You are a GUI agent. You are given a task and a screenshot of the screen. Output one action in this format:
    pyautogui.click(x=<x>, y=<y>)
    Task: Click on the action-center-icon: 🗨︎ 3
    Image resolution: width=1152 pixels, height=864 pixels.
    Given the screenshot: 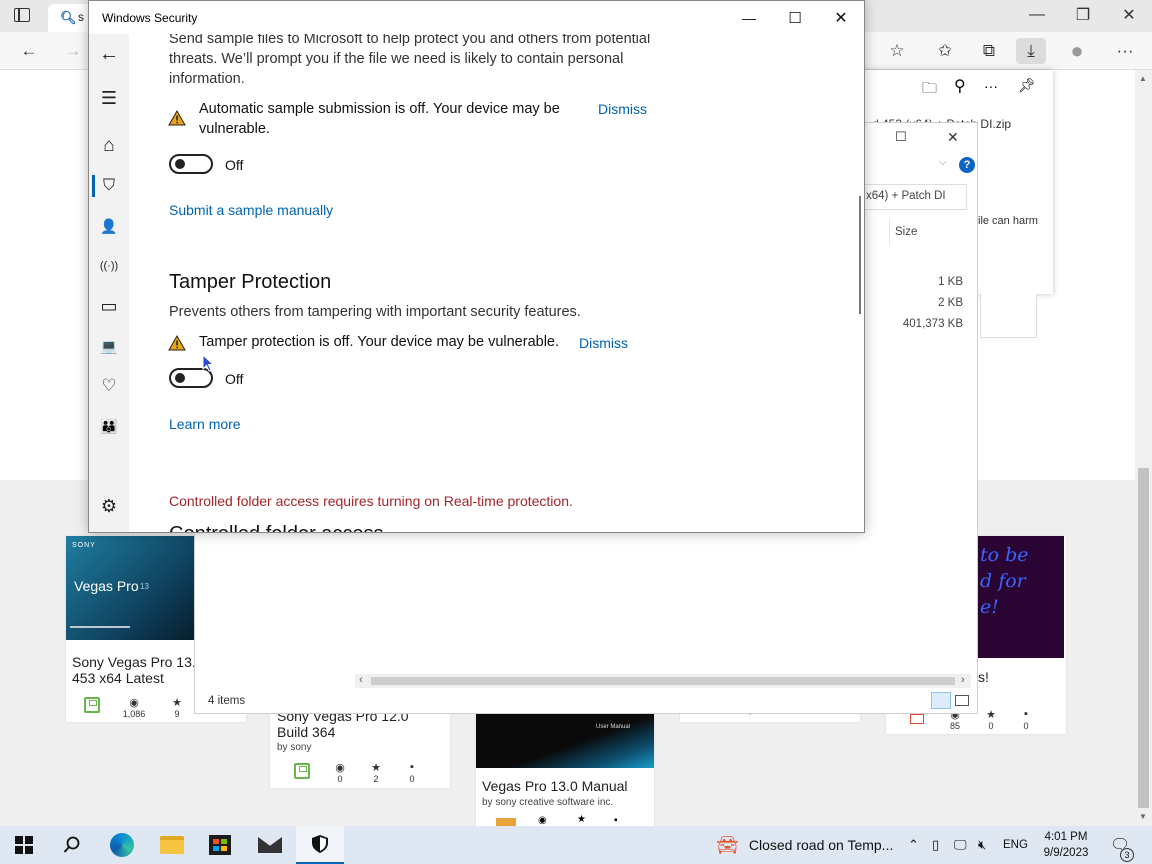 What is the action you would take?
    pyautogui.click(x=1122, y=845)
    